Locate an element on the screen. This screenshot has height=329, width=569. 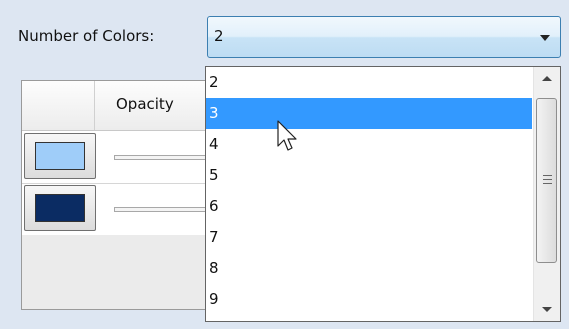
opacity-column-header: Opacity is located at coordinates (145, 104).